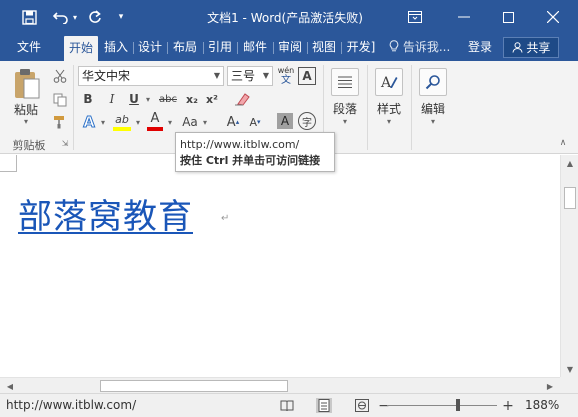  What do you see at coordinates (464, 17) in the screenshot?
I see `minimize-button` at bounding box center [464, 17].